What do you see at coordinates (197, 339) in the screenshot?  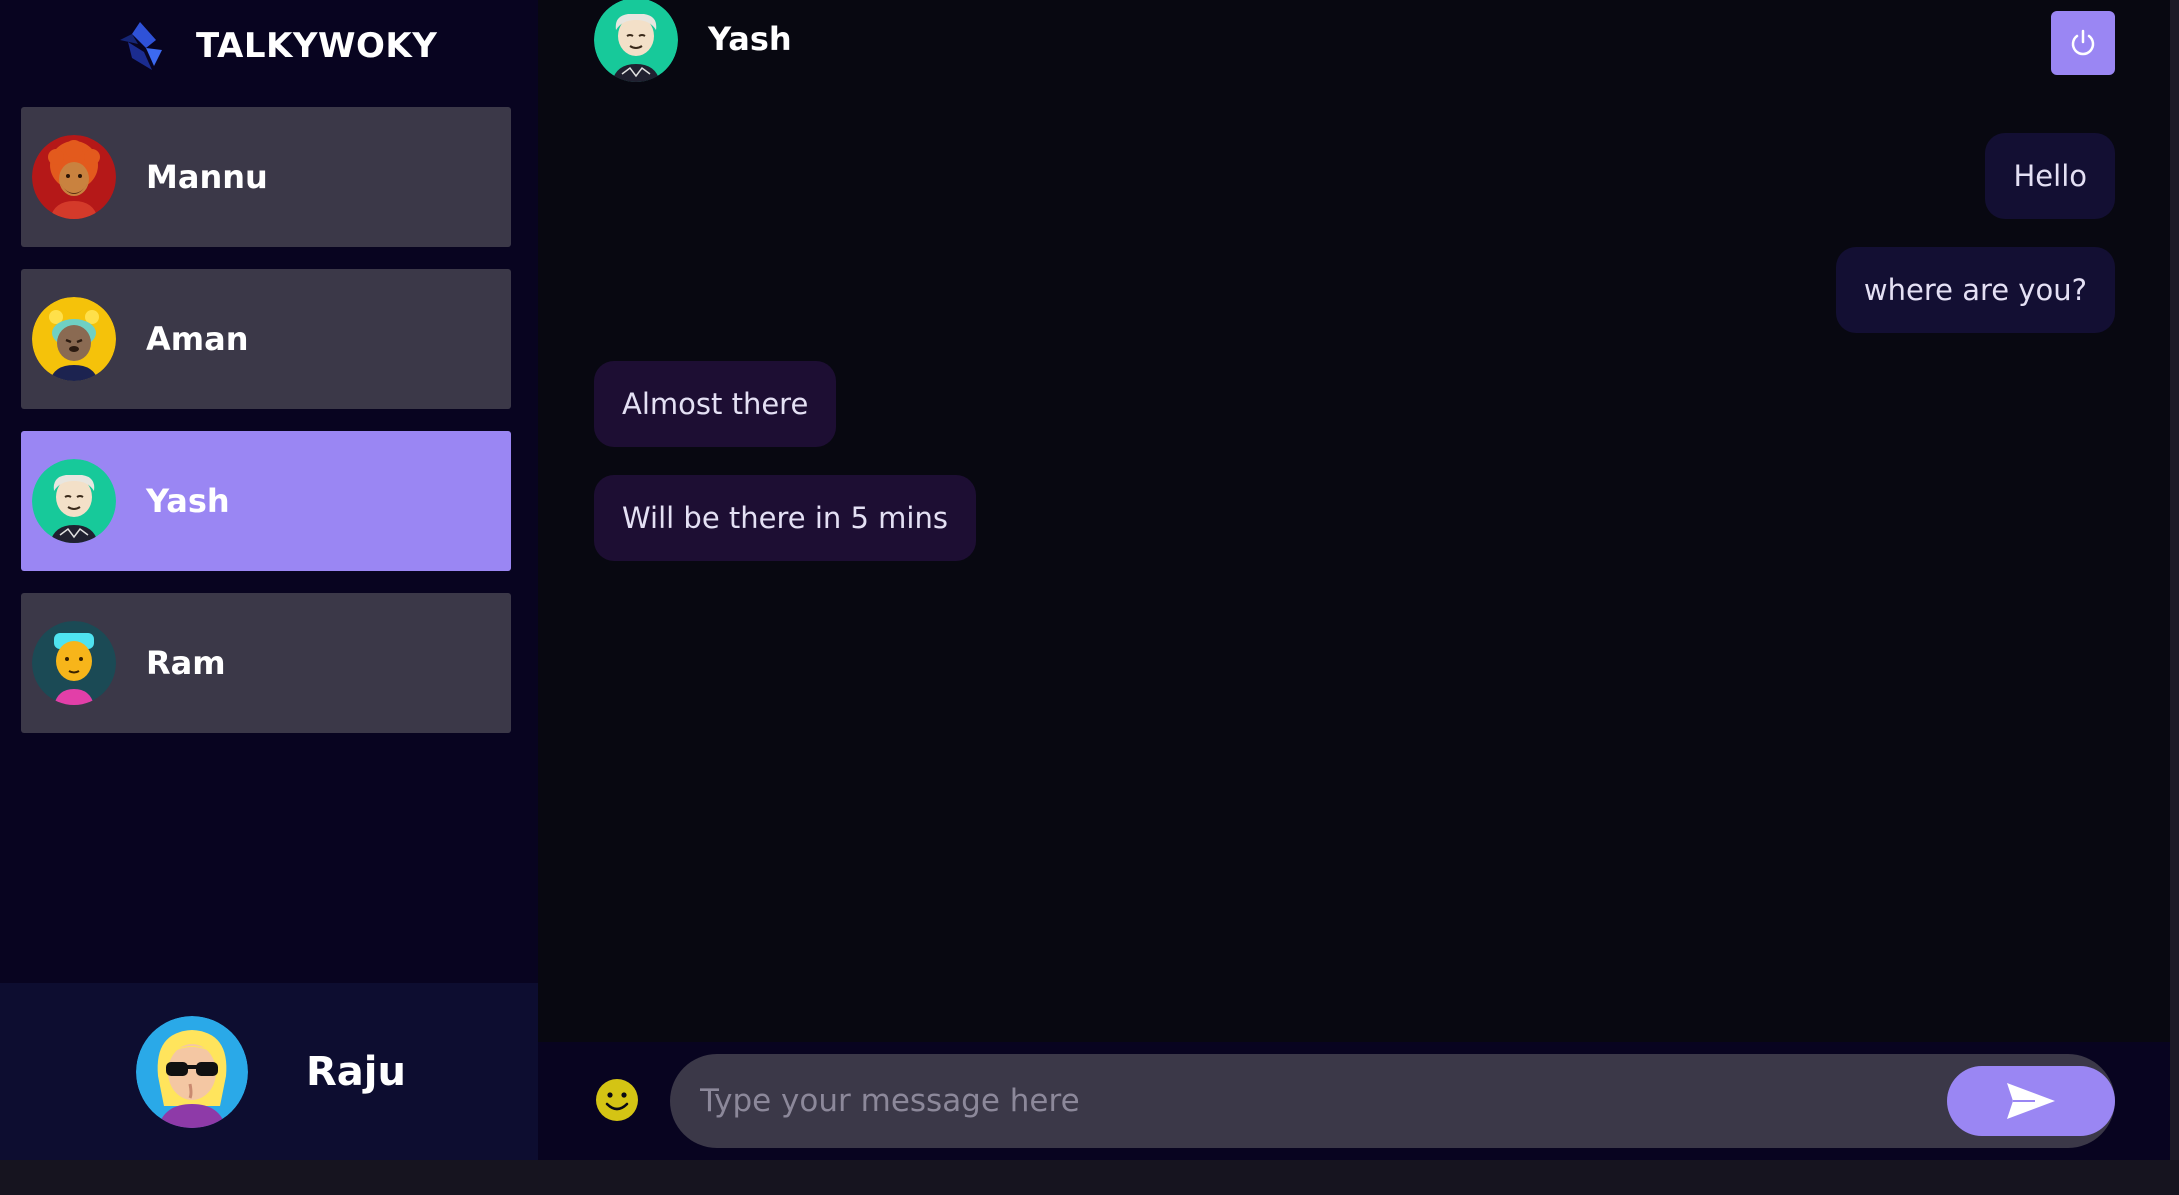 I see `contact-name: Aman` at bounding box center [197, 339].